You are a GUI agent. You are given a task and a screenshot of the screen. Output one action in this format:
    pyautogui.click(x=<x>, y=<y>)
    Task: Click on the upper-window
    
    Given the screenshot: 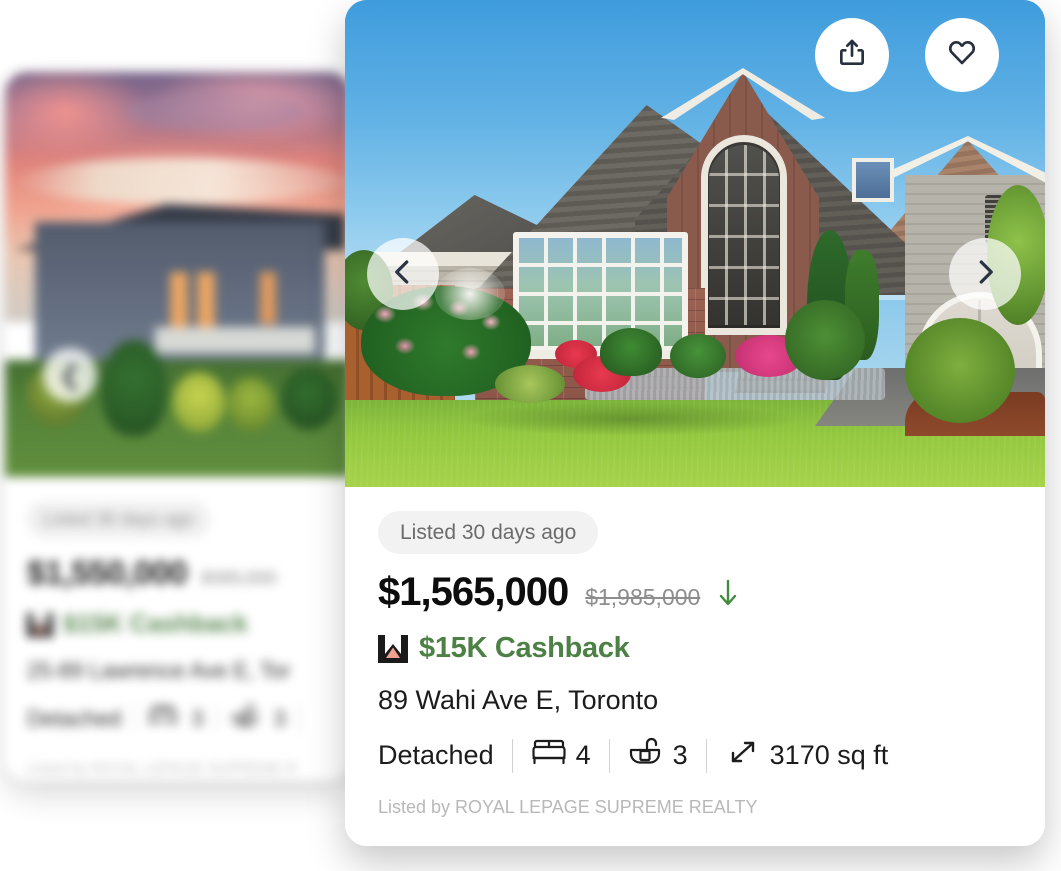 What is the action you would take?
    pyautogui.click(x=873, y=180)
    